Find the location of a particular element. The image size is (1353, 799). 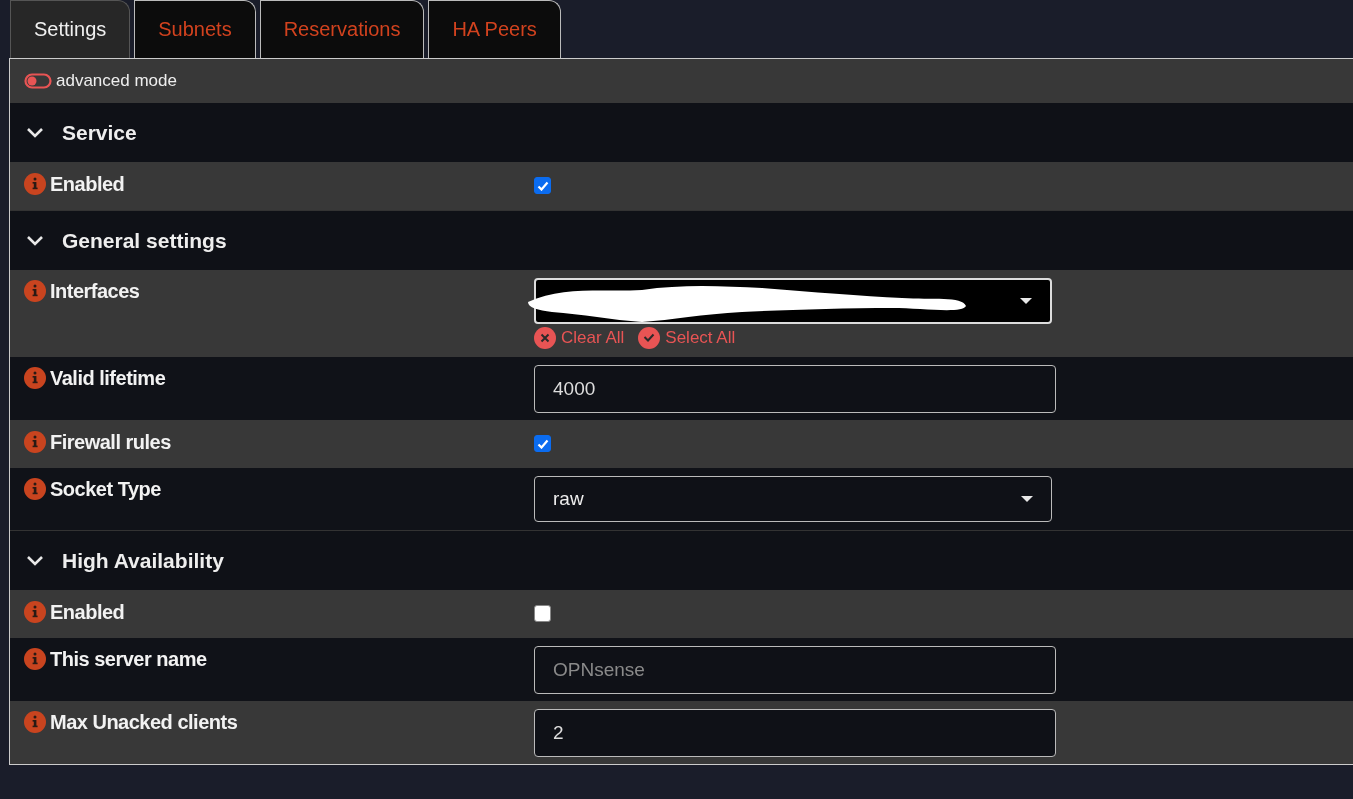

toggle-switch is located at coordinates (38, 81).